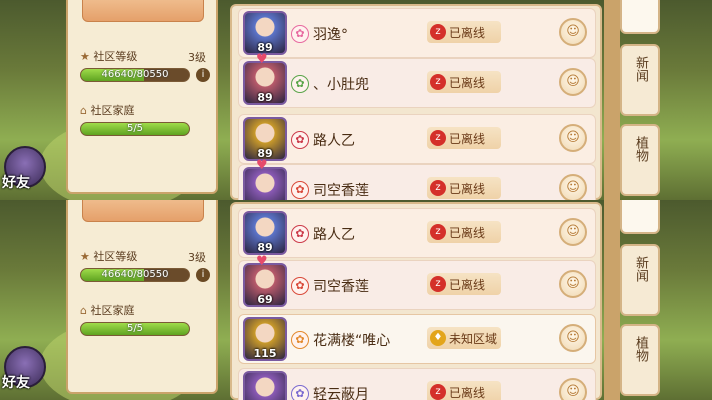 The width and height of the screenshot is (712, 400). What do you see at coordinates (417, 339) in the screenshot?
I see `list-item: 115 ✿ 花满楼“唯心 ♦ 未知区域 ☺` at bounding box center [417, 339].